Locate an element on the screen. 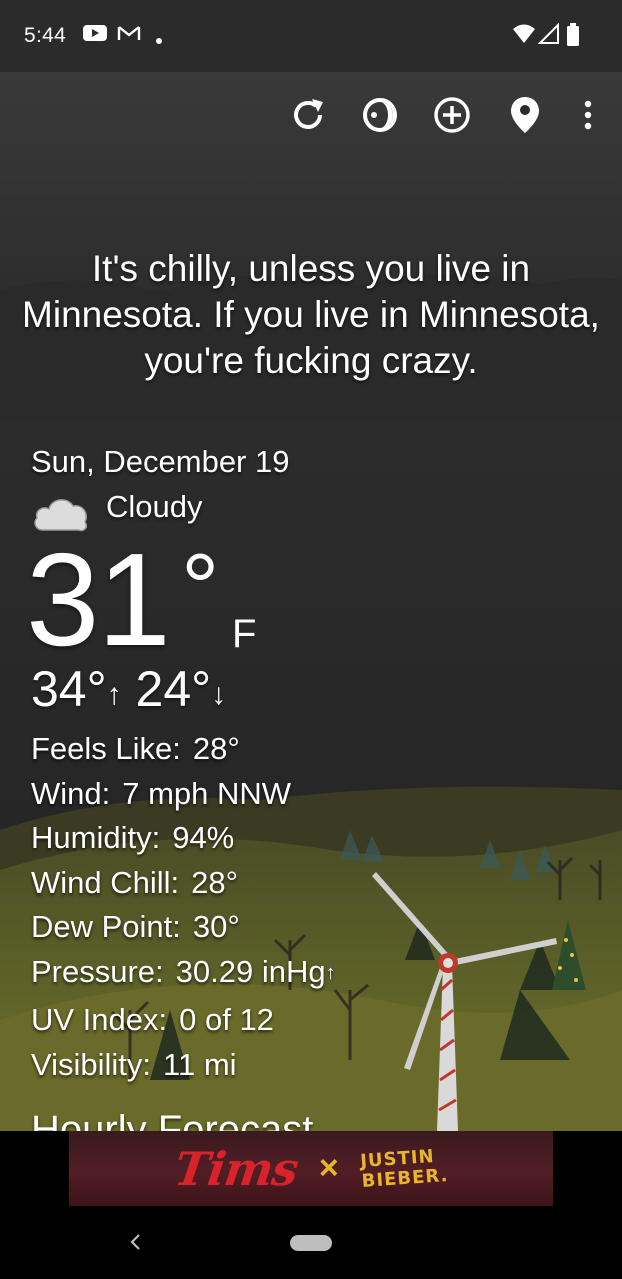  back-chevron-icon is located at coordinates (135, 1244).